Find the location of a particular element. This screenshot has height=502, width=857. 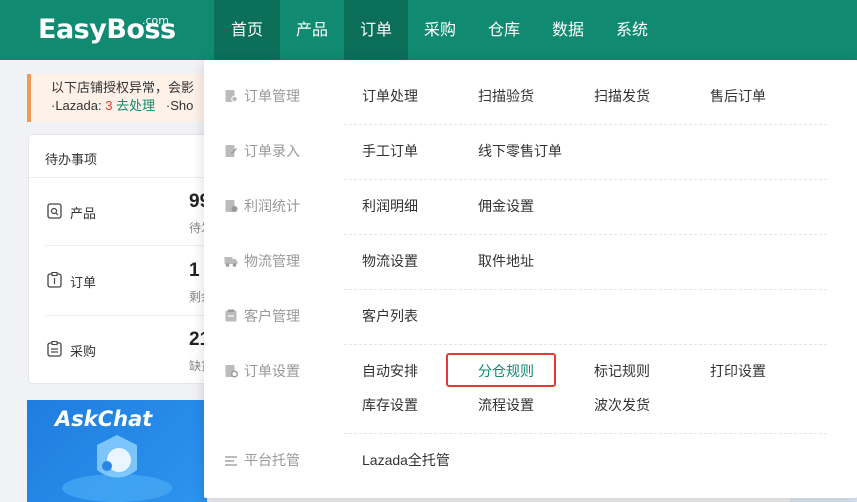

todo-row-purchase: 采购 21 缺货 is located at coordinates (131, 359).